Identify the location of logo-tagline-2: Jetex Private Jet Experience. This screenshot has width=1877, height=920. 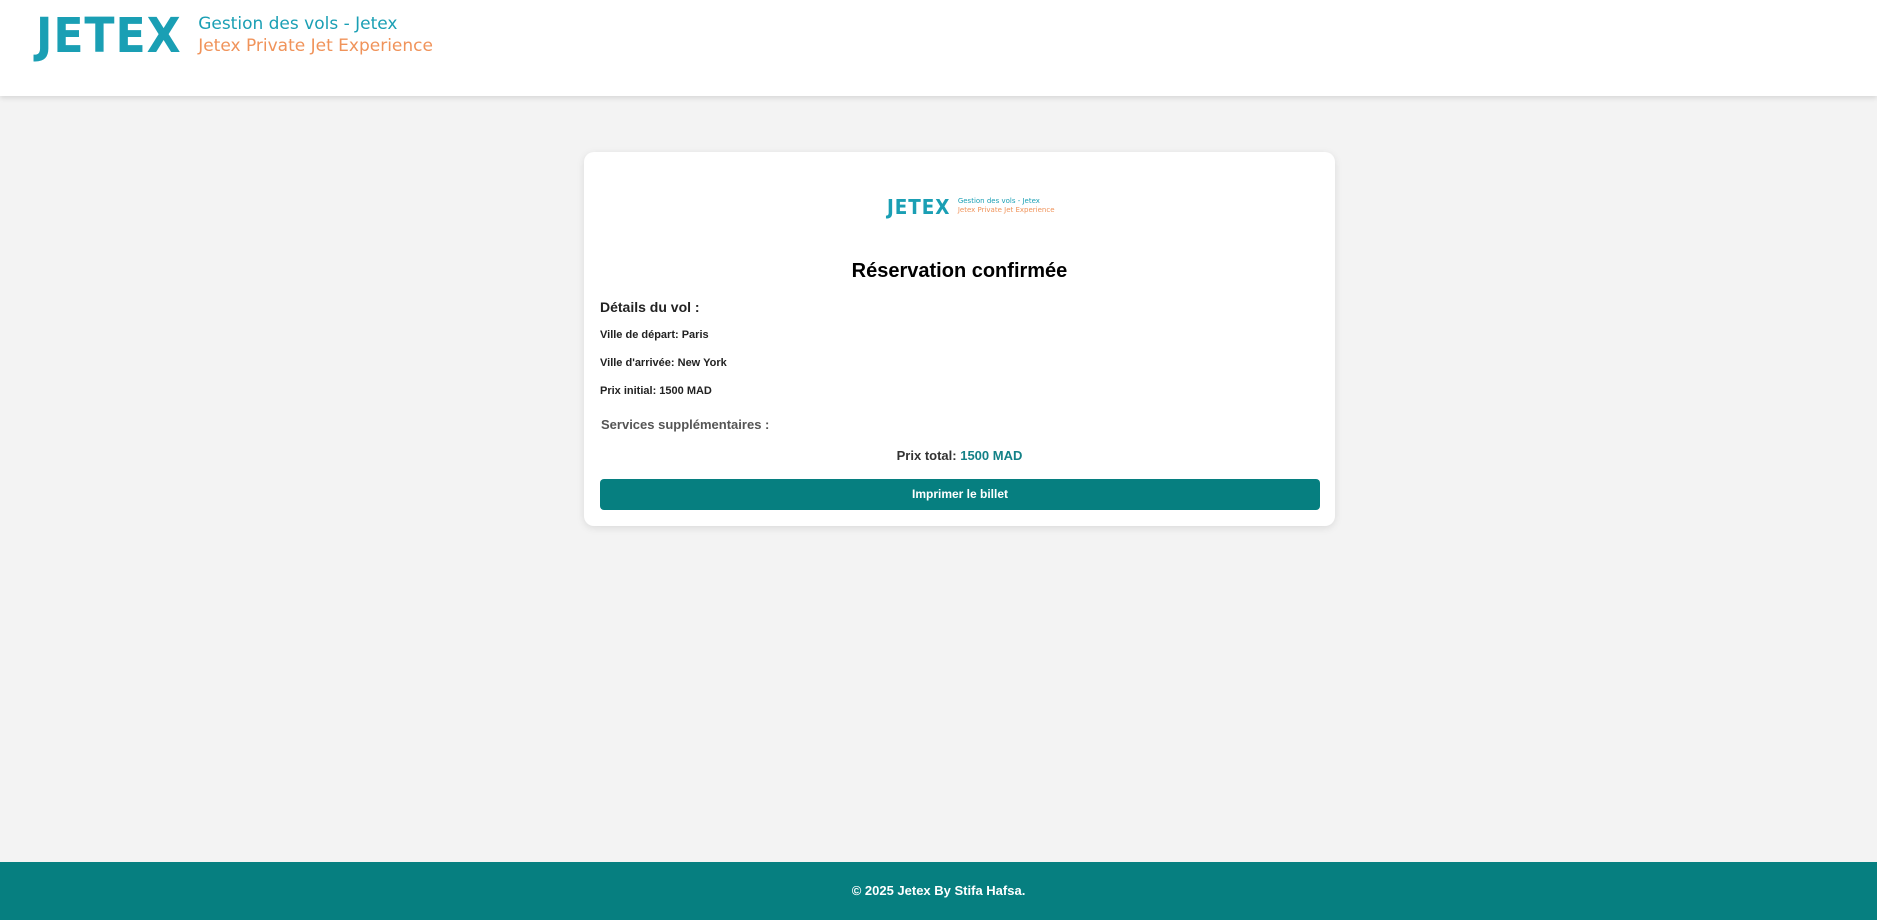
(315, 46).